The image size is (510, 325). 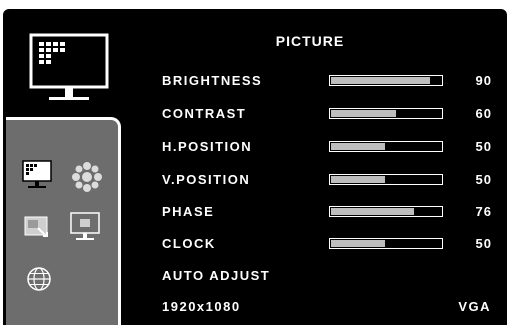 I want to click on h-position-row: H.POSITION 50, so click(x=329, y=147).